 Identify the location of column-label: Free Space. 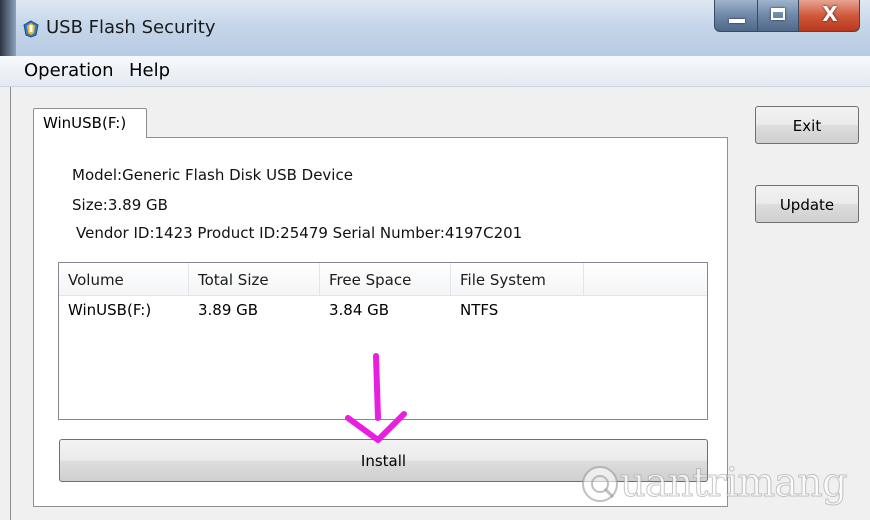
(370, 280).